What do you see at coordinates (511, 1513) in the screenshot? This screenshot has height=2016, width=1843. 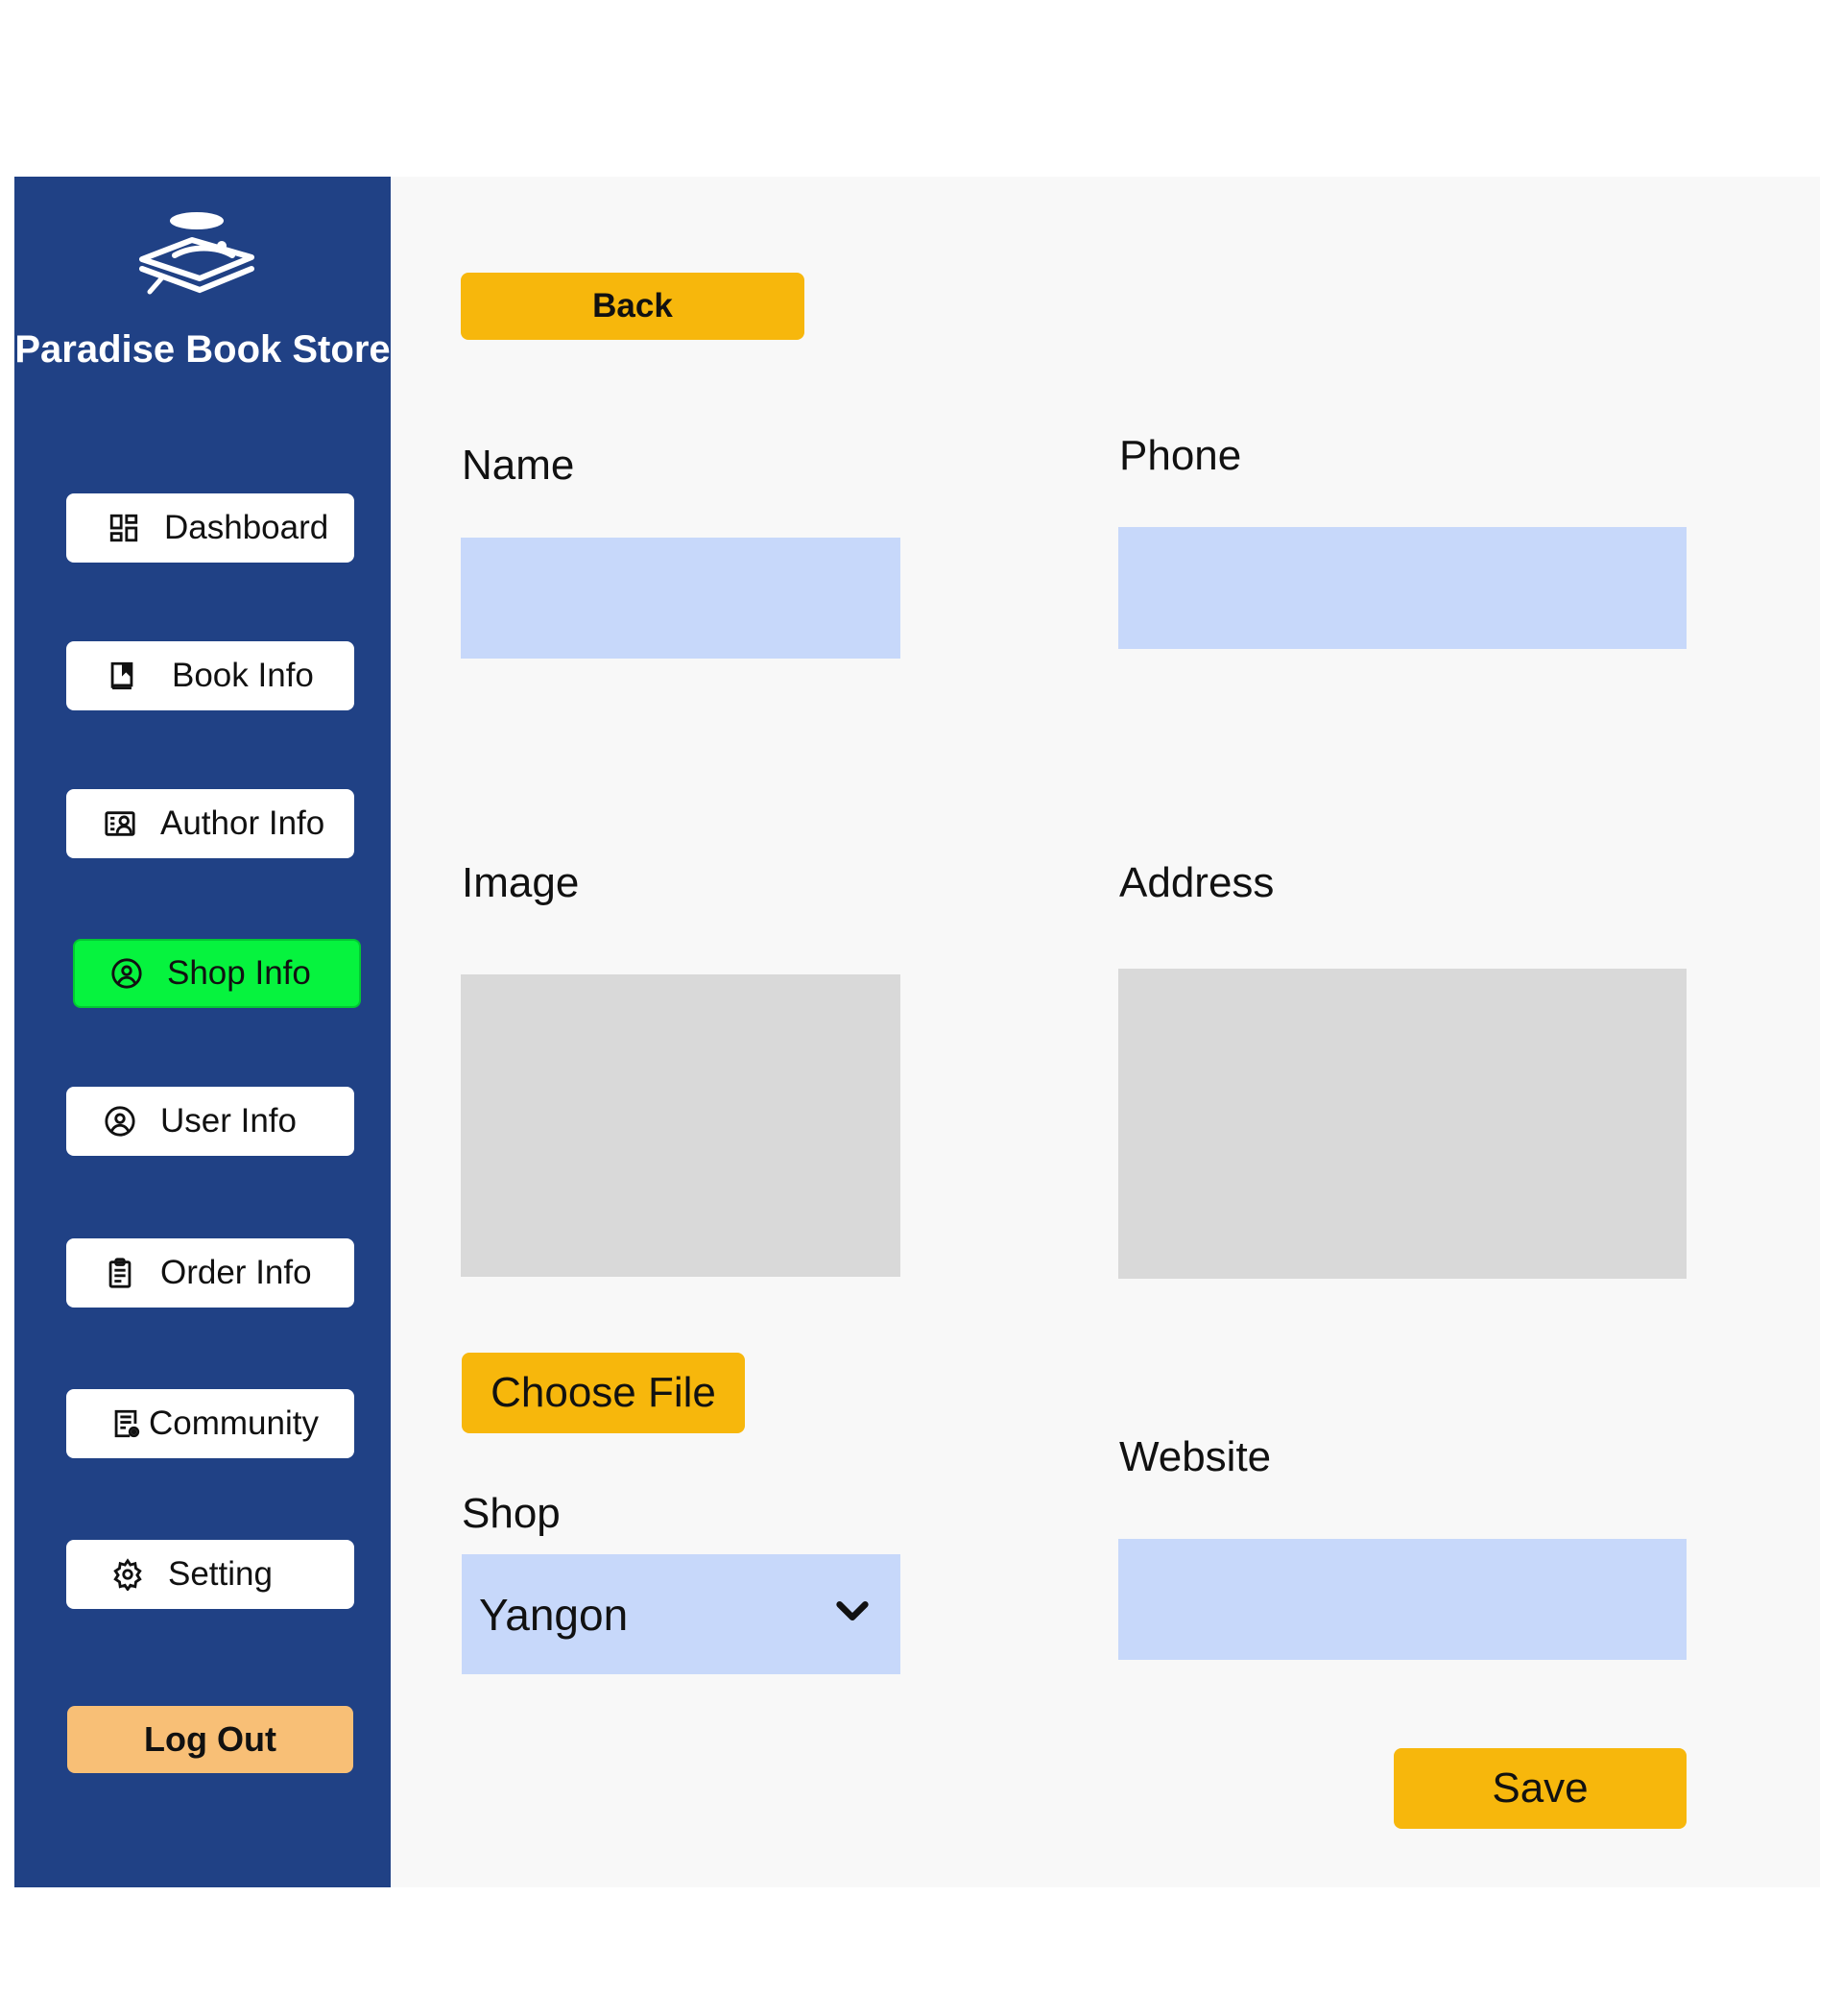 I see `shop-label: Shop` at bounding box center [511, 1513].